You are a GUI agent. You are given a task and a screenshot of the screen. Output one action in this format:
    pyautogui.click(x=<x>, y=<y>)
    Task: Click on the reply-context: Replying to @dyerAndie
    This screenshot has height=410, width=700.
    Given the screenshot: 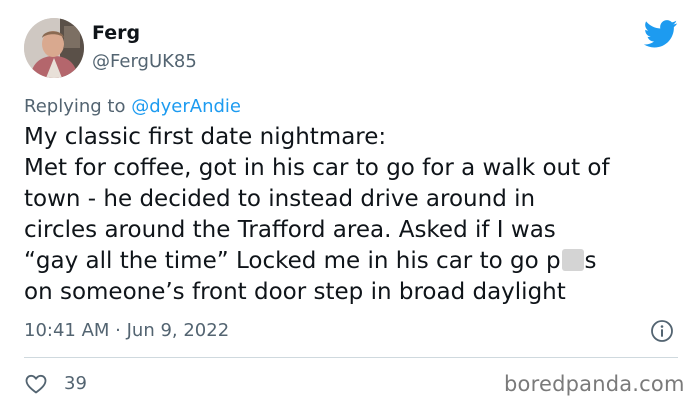 What is the action you would take?
    pyautogui.click(x=132, y=106)
    